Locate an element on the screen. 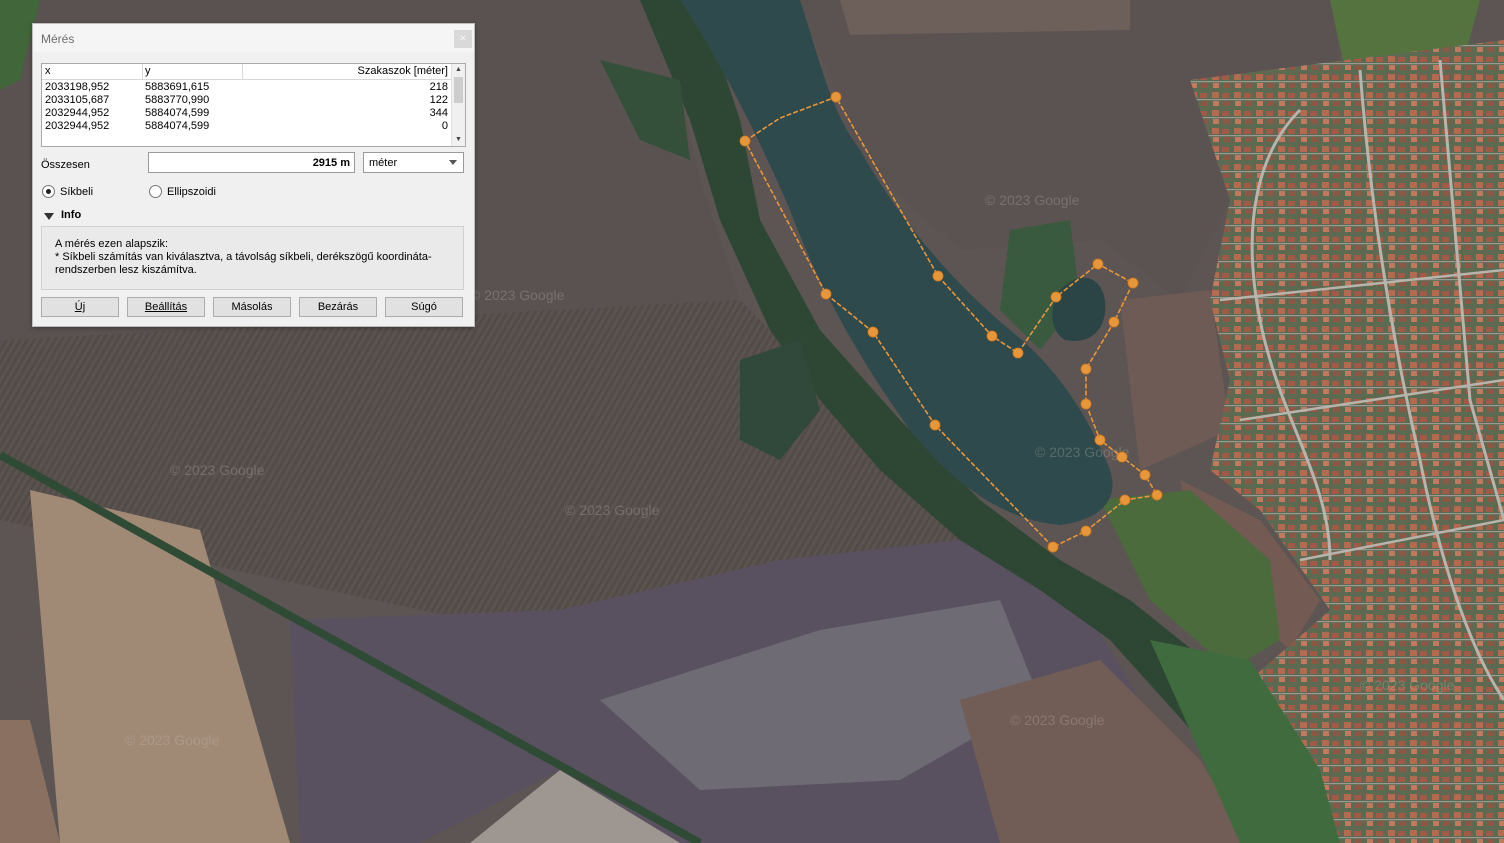 The height and width of the screenshot is (843, 1504). copy-button: Másolás is located at coordinates (252, 307).